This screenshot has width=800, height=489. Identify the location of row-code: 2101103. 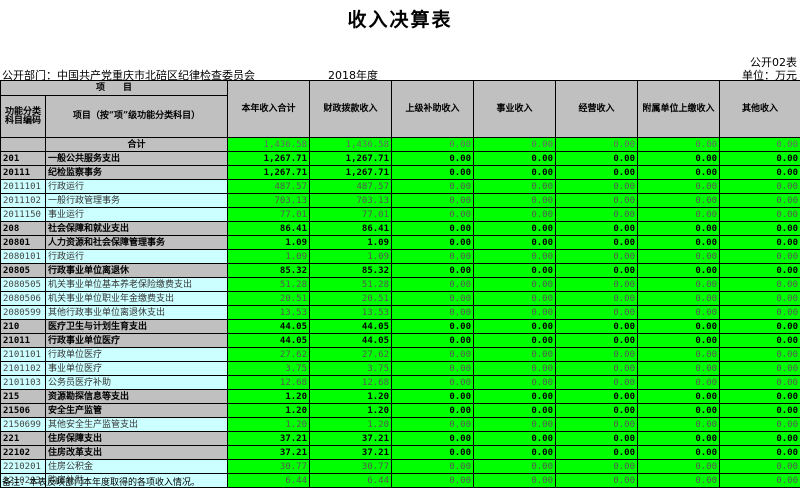
(23, 382).